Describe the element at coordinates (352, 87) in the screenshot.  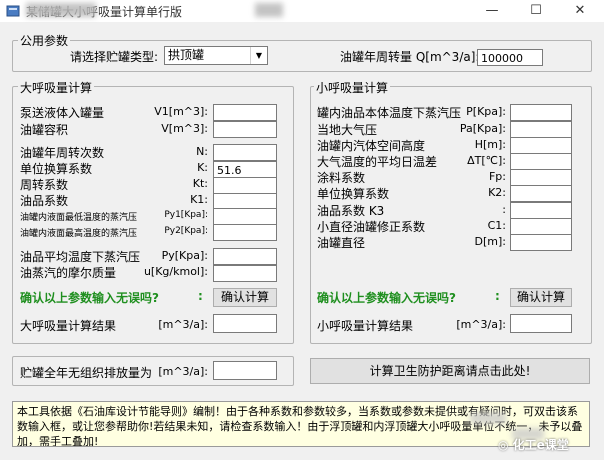
I see `small-breathing-legend: 小呼吸量计算` at that location.